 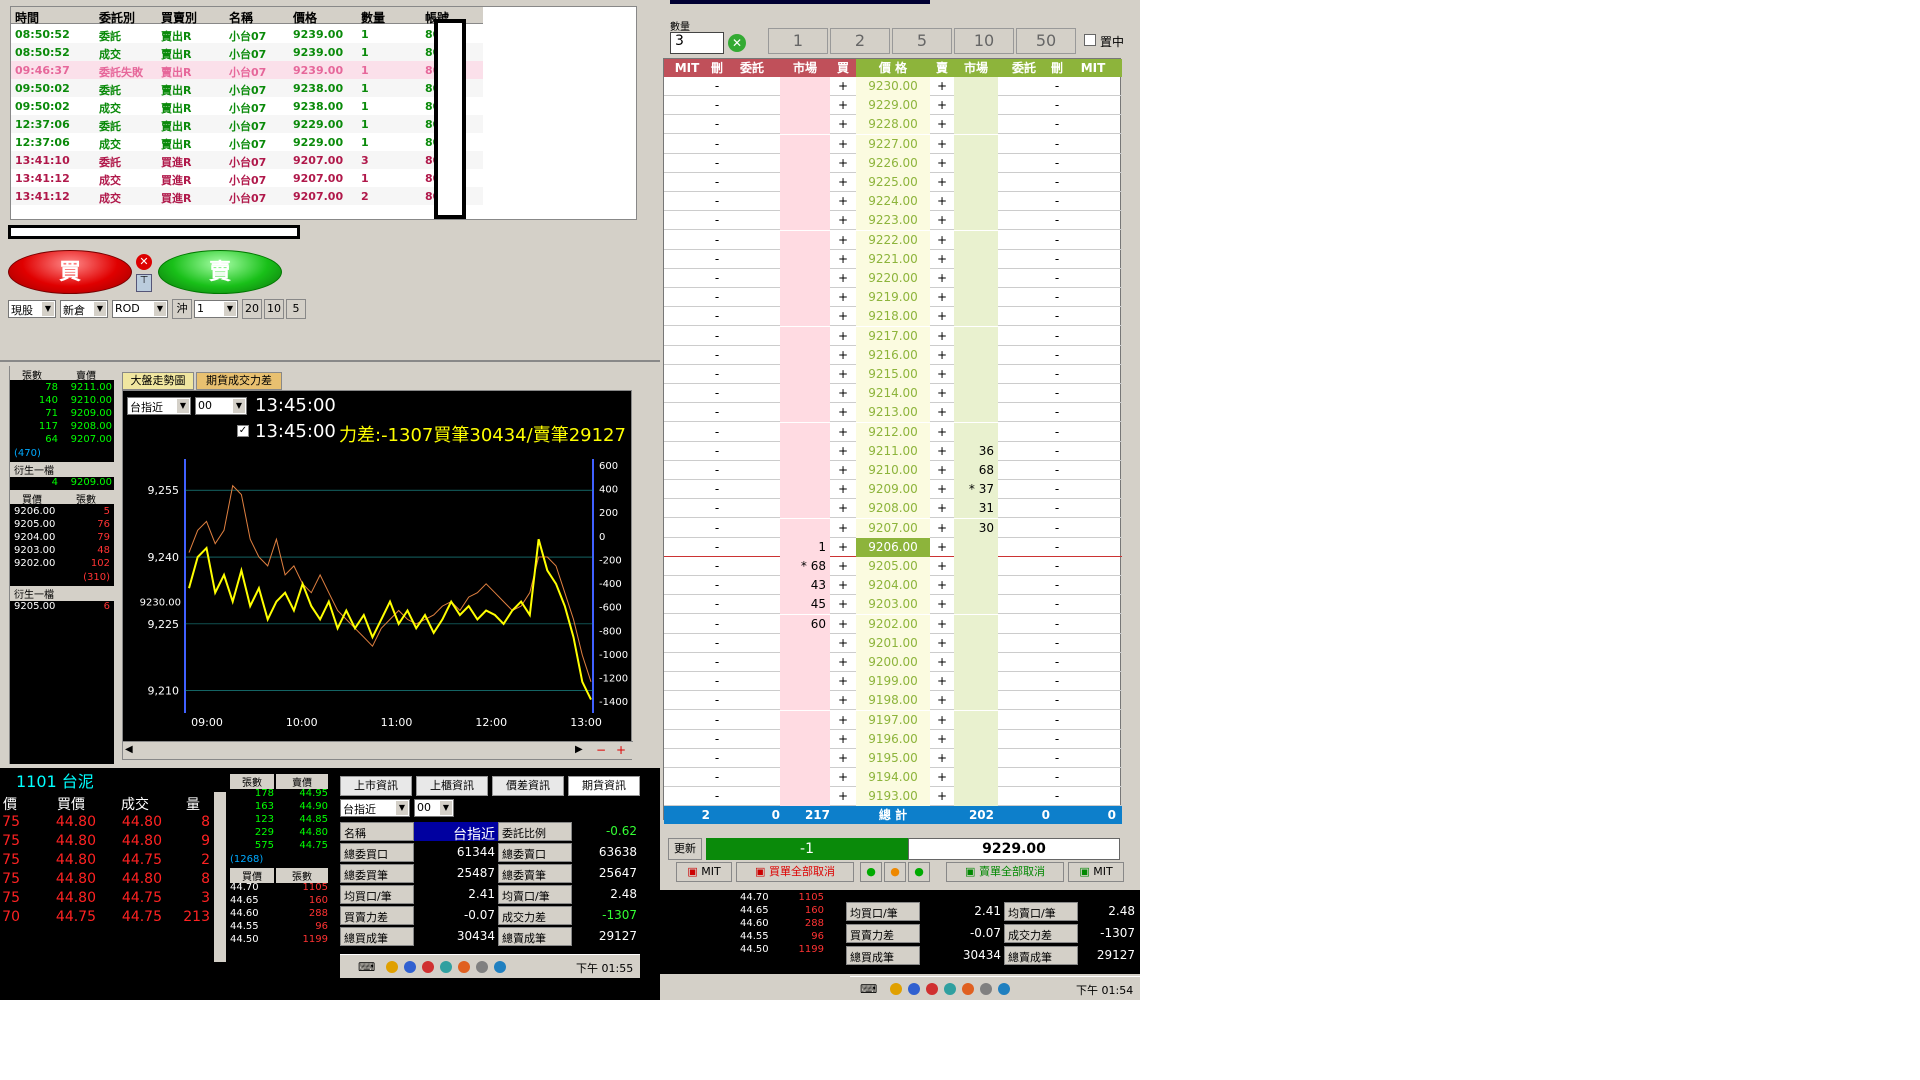 I want to click on order-row: 08:50:52 委託 賣出R 小台07 9239.00 1 80, so click(x=247, y=34).